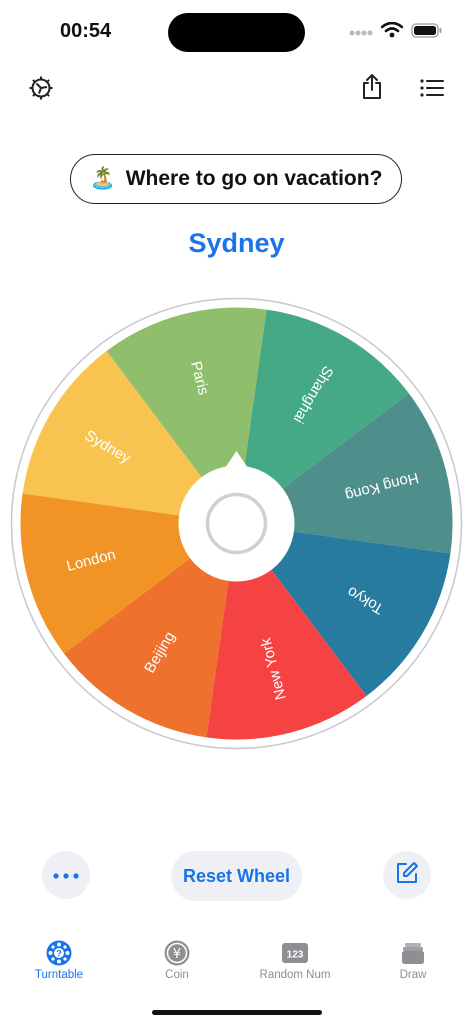 The width and height of the screenshot is (473, 1024). I want to click on tab-coin: ¥ Coin, so click(177, 959).